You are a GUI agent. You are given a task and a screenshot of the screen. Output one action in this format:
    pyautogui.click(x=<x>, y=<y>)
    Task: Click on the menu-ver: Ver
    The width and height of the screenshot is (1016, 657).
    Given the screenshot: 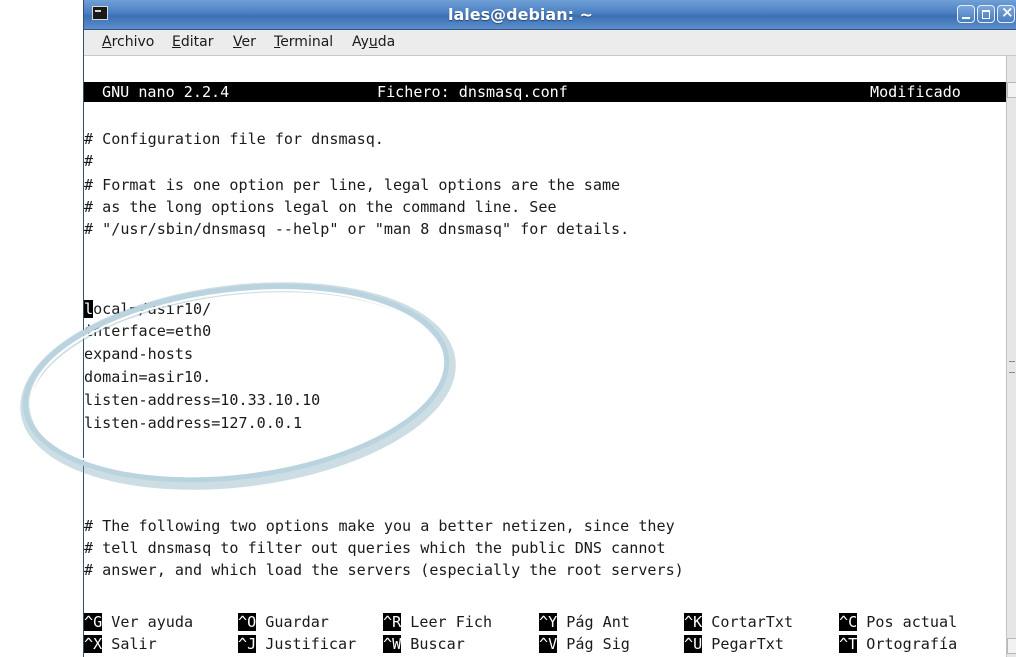 What is the action you would take?
    pyautogui.click(x=244, y=42)
    